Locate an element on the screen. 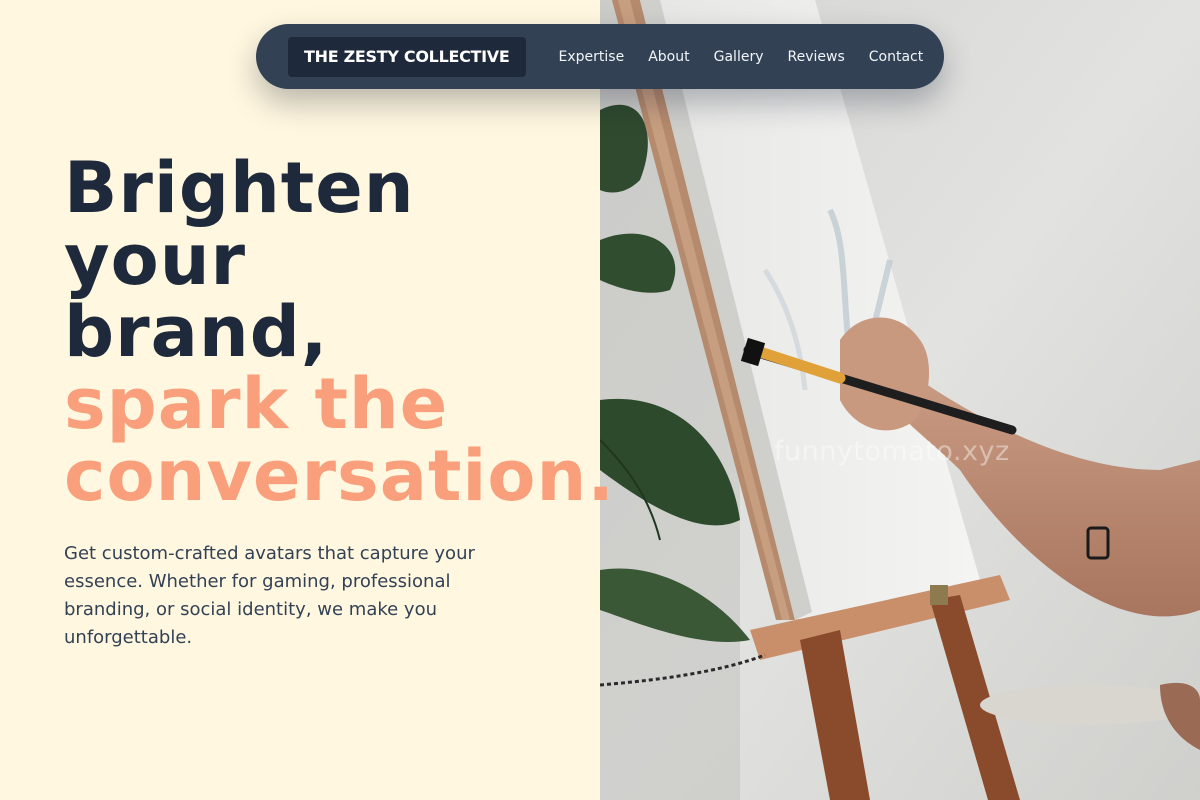  headline-line: Brighten is located at coordinates (239, 188).